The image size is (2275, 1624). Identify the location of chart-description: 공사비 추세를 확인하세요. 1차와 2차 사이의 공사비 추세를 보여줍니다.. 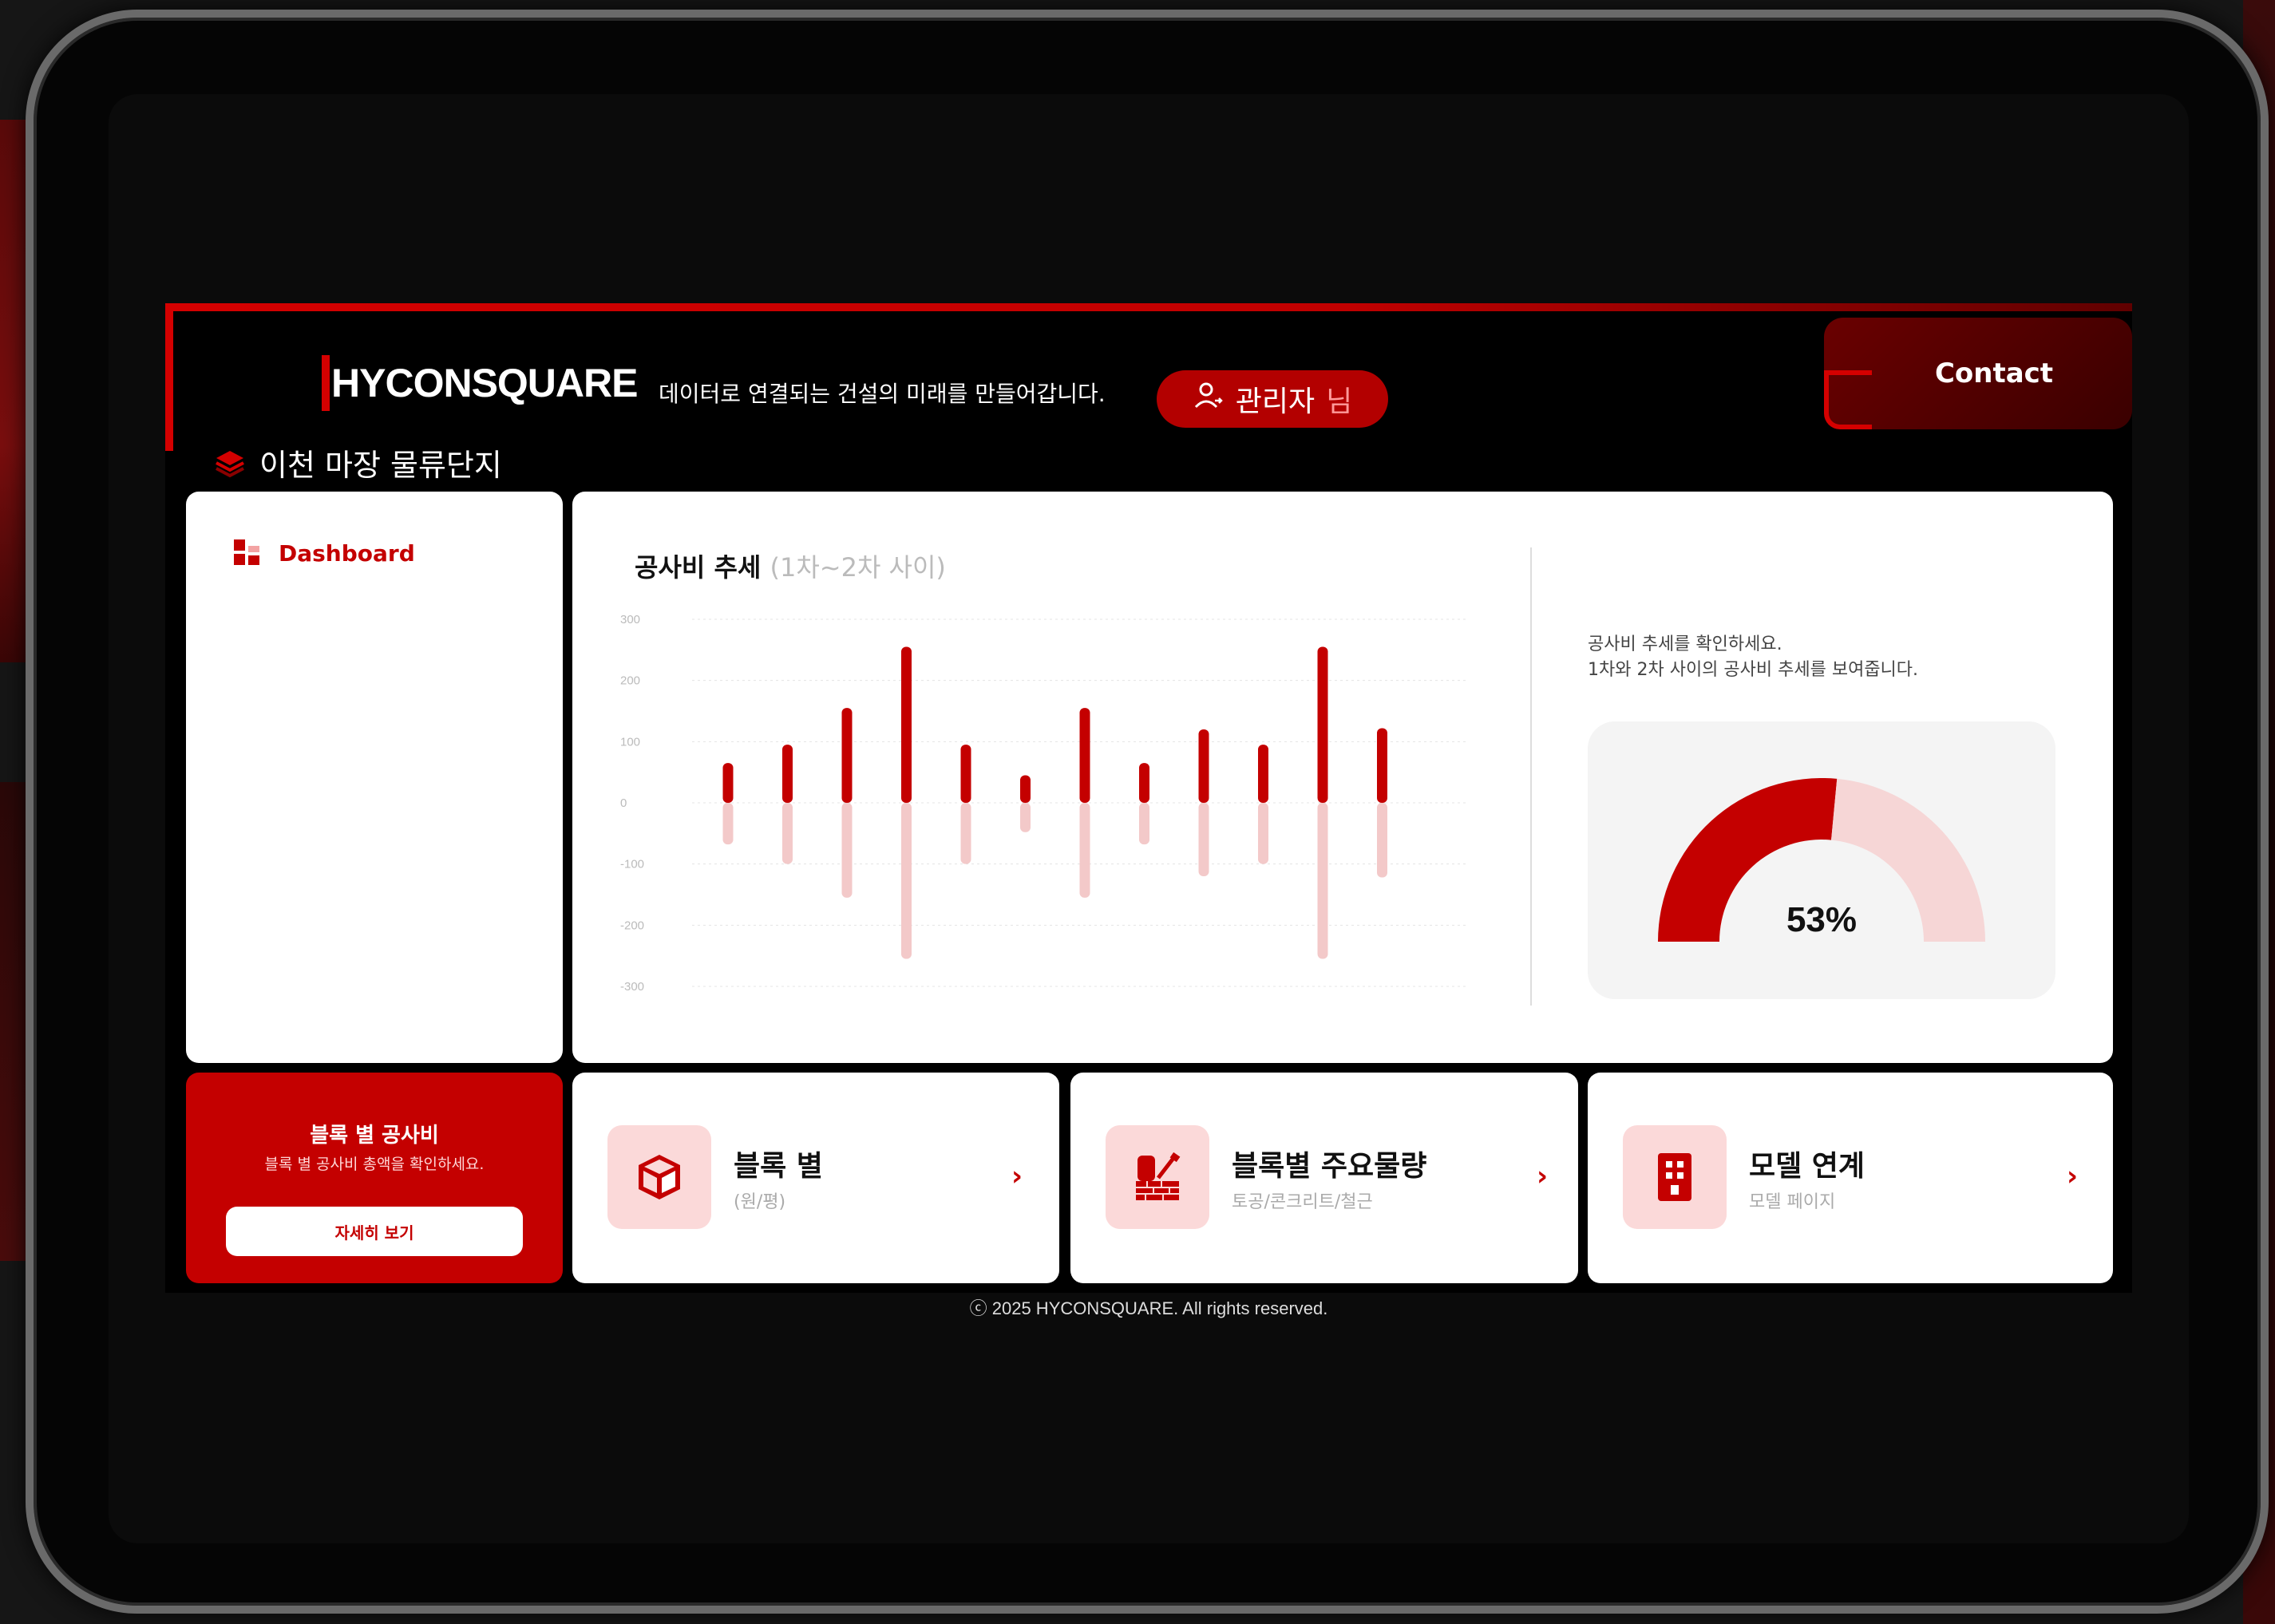
(1753, 658).